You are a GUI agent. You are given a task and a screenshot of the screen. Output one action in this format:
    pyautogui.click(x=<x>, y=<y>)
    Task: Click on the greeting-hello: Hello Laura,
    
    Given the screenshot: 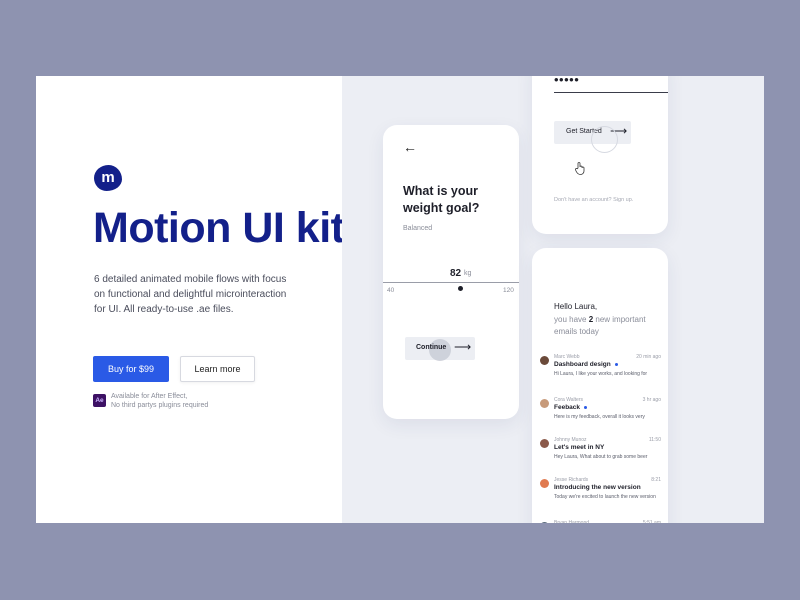 What is the action you would take?
    pyautogui.click(x=576, y=306)
    